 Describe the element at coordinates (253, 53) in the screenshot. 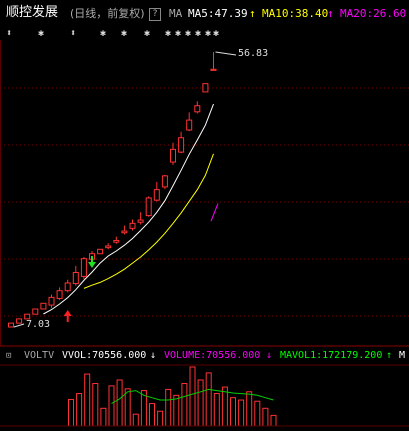

I see `high-price-label: 56.83` at that location.